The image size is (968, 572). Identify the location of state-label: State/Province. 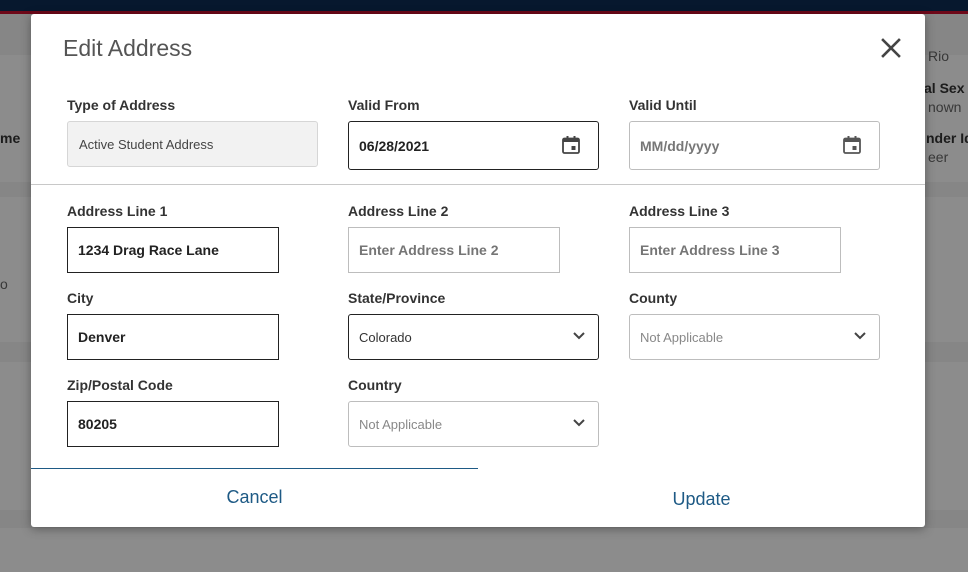
(397, 298).